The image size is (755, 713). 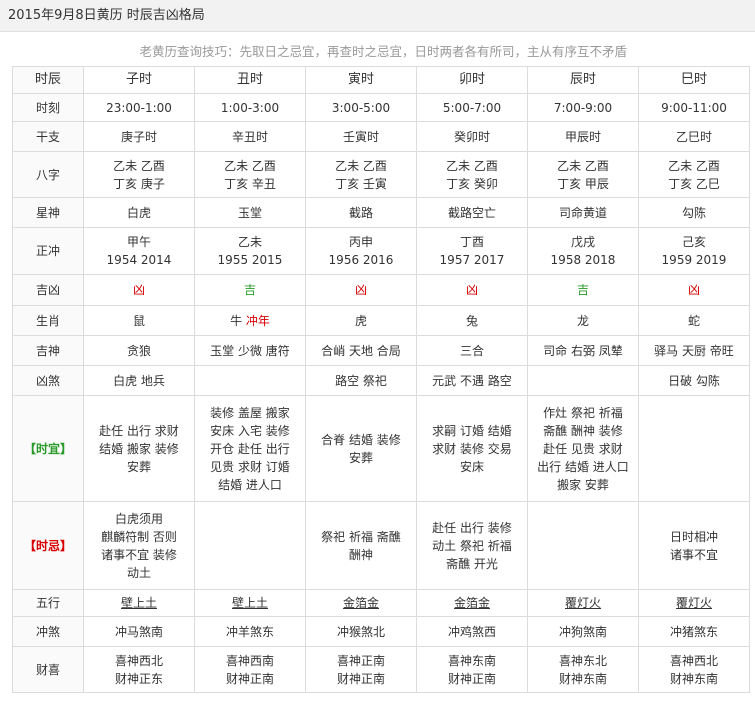 I want to click on shiji-item: 斋醮 开光, so click(x=472, y=563).